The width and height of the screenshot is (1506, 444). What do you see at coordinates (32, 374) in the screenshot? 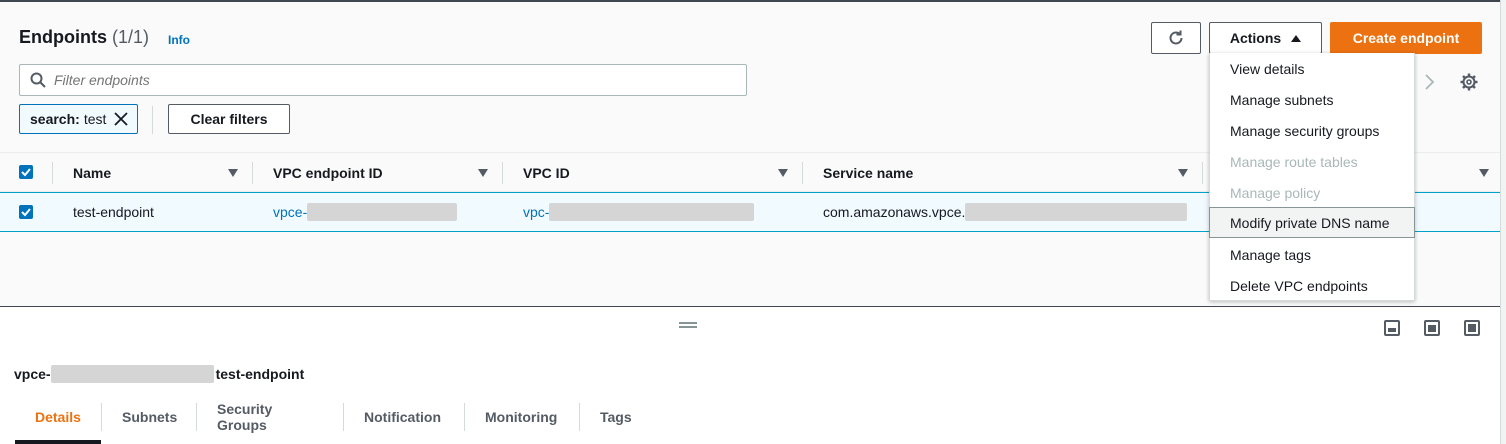
I see `detail-id-prefix: vpce-` at bounding box center [32, 374].